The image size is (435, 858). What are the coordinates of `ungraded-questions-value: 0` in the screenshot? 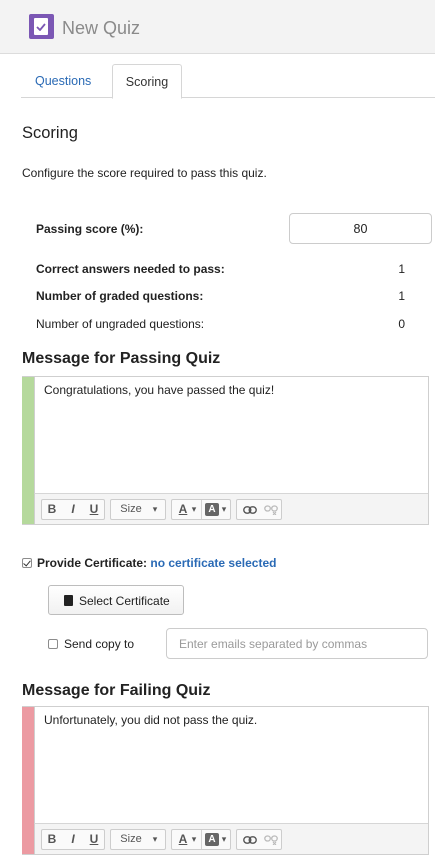 It's located at (401, 324).